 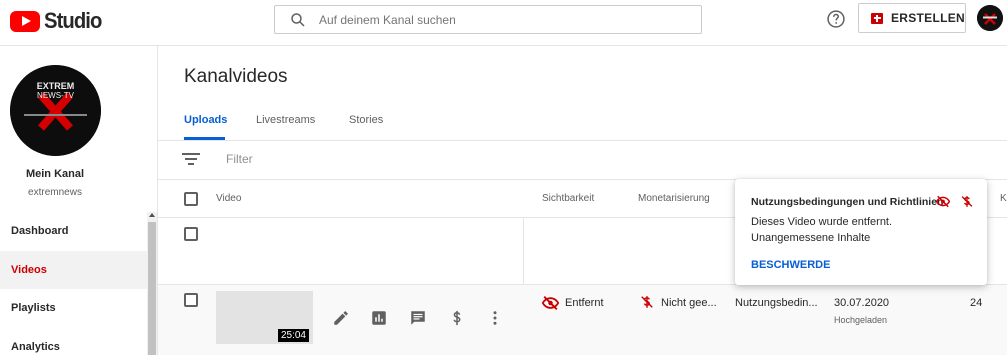 I want to click on search-box, so click(x=488, y=19).